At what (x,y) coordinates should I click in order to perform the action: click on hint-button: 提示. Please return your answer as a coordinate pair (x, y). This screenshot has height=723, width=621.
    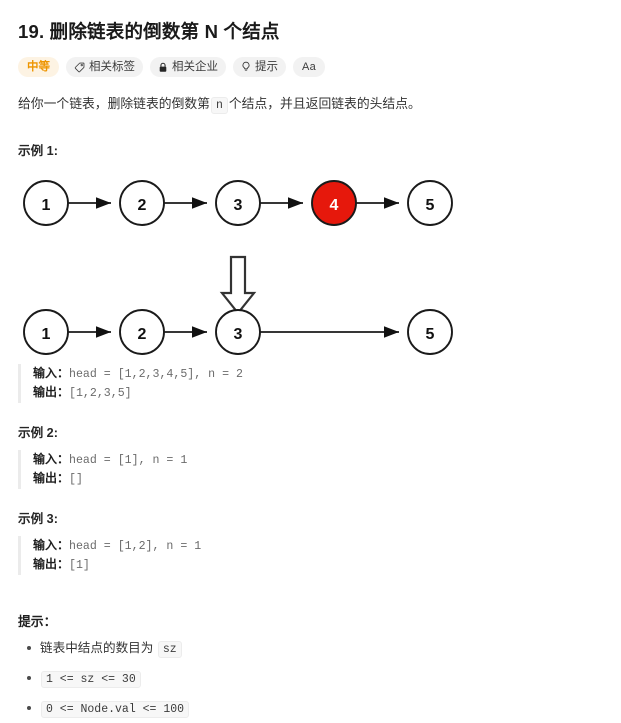
    Looking at the image, I should click on (259, 67).